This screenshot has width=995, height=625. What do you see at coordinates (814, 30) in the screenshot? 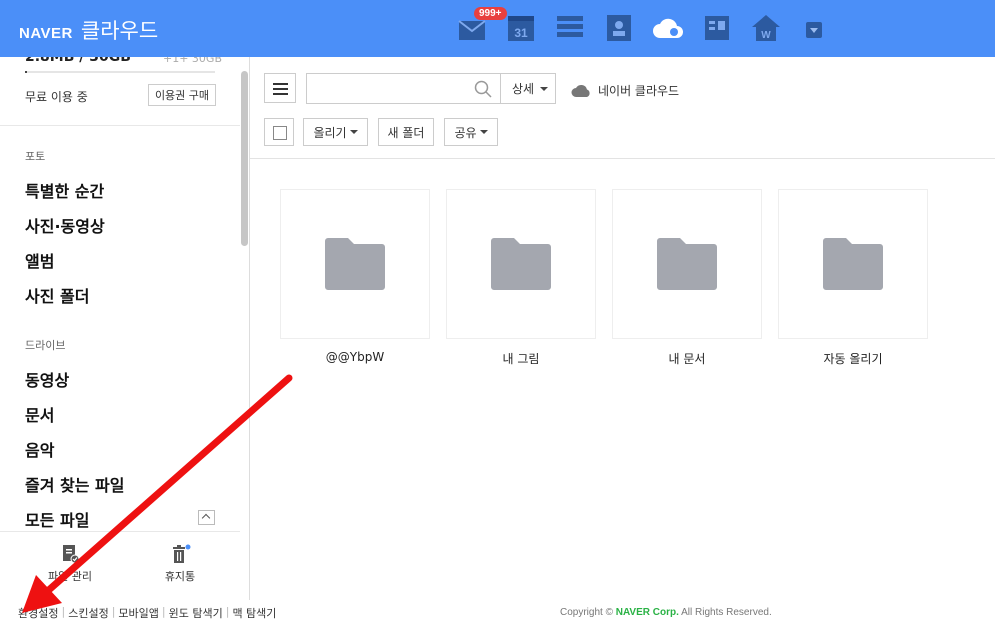
I see `more-apps-button` at bounding box center [814, 30].